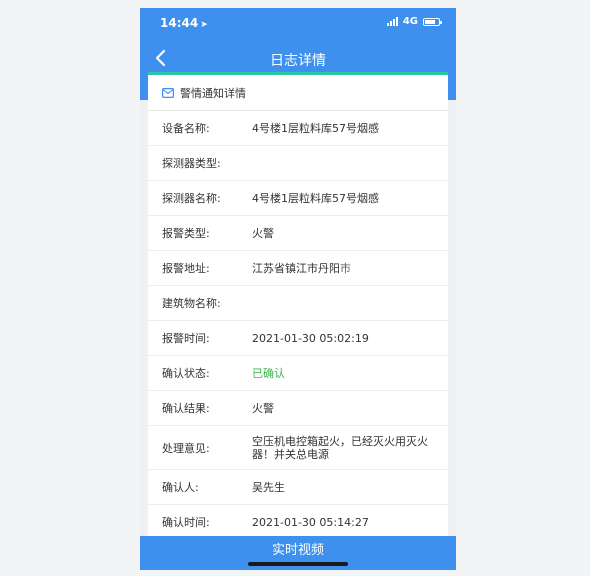 The image size is (590, 576). What do you see at coordinates (298, 163) in the screenshot?
I see `row-detector-type: 探测器类型:` at bounding box center [298, 163].